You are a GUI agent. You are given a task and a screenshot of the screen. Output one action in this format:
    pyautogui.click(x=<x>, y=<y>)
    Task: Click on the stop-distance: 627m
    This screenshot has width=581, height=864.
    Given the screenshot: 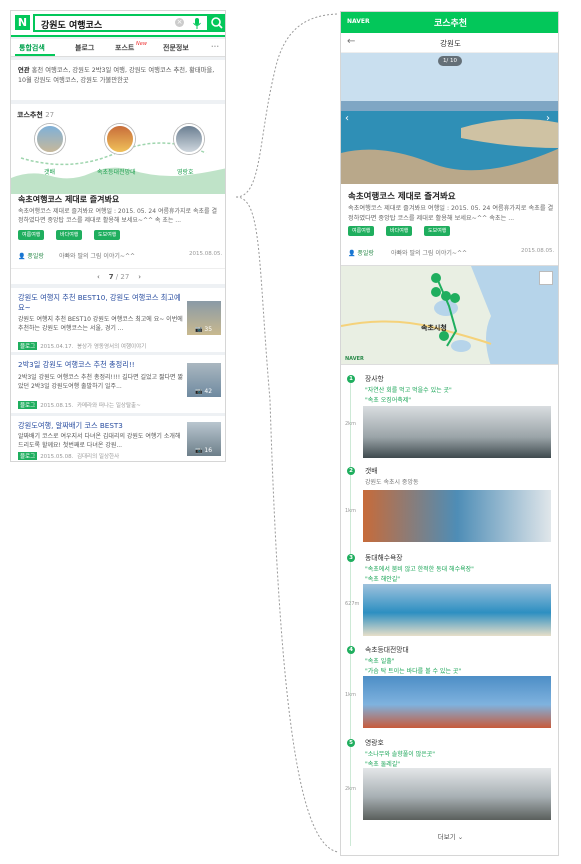 What is the action you would take?
    pyautogui.click(x=352, y=604)
    